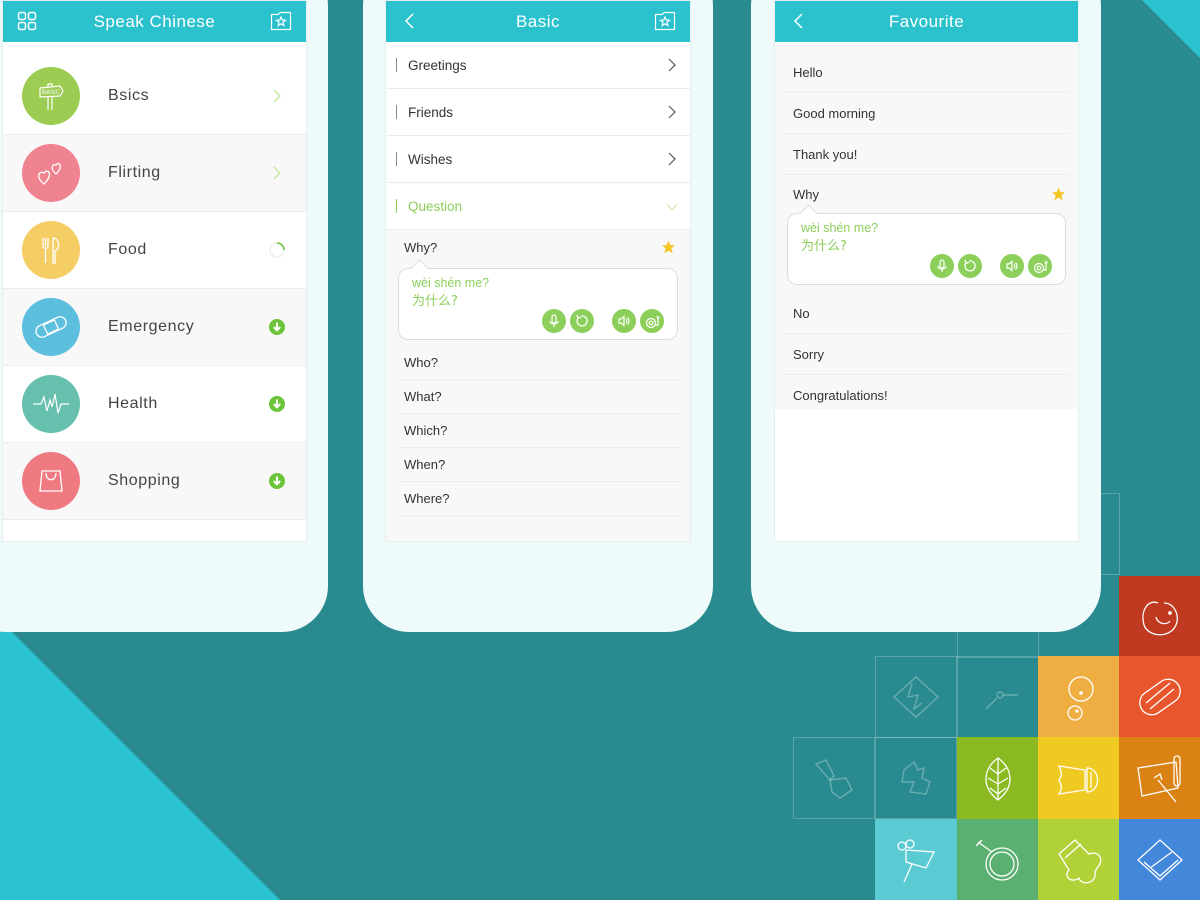 The height and width of the screenshot is (900, 1200). What do you see at coordinates (538, 397) in the screenshot?
I see `phrase-item: What?` at bounding box center [538, 397].